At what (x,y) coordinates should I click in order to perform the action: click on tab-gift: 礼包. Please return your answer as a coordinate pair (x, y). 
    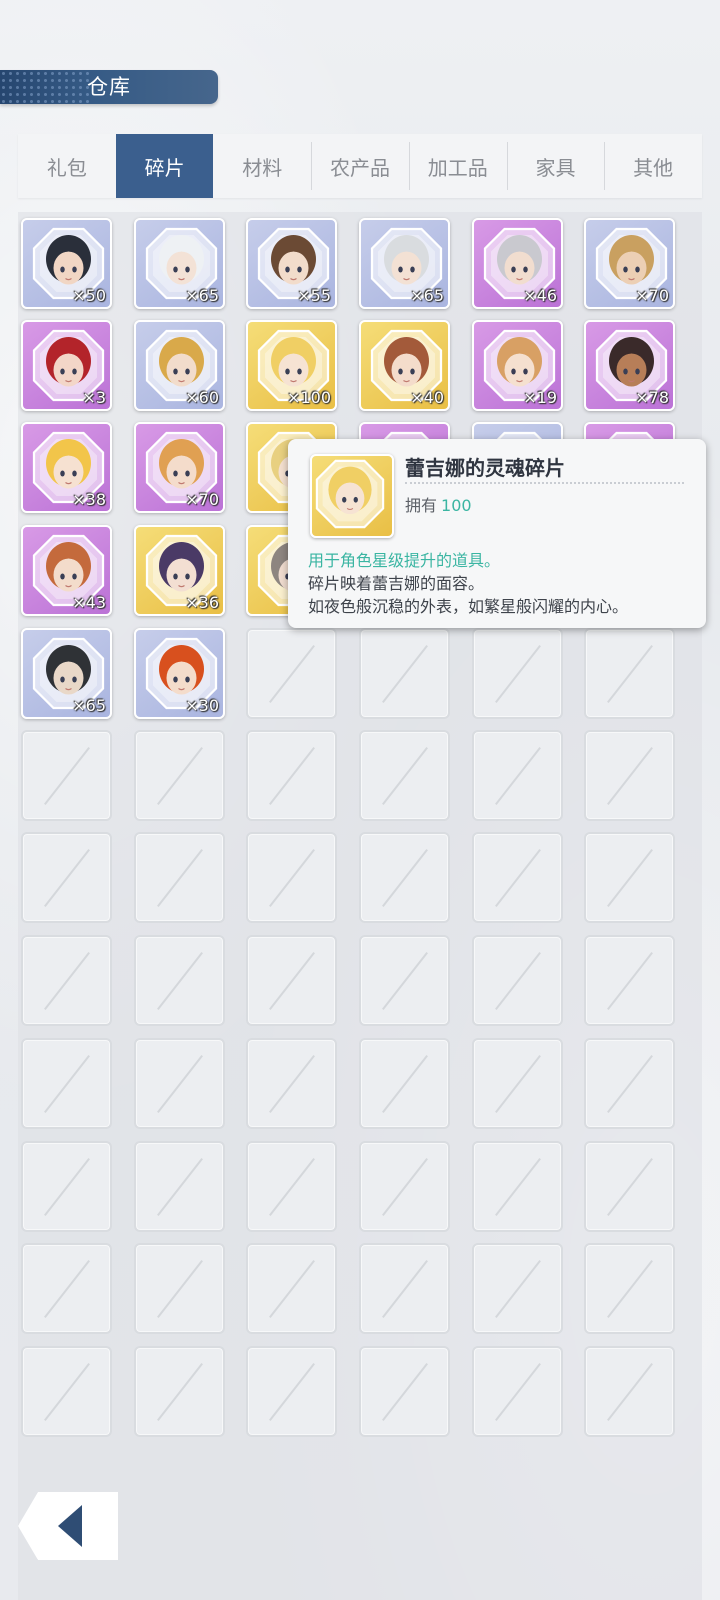
    Looking at the image, I should click on (67, 166).